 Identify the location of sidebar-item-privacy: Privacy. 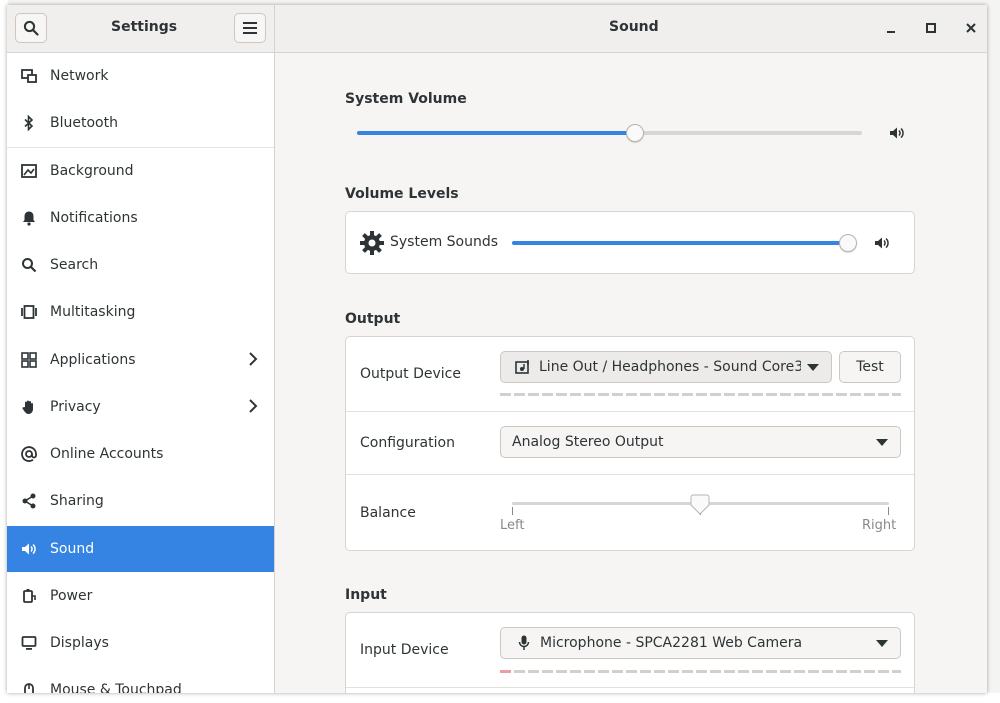
(140, 407).